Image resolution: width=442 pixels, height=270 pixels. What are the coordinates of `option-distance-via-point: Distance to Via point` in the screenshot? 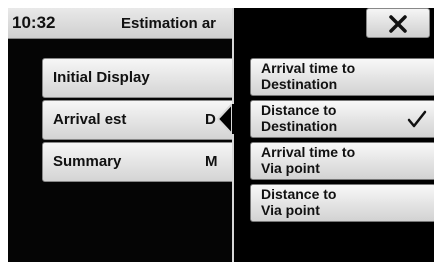 It's located at (342, 203).